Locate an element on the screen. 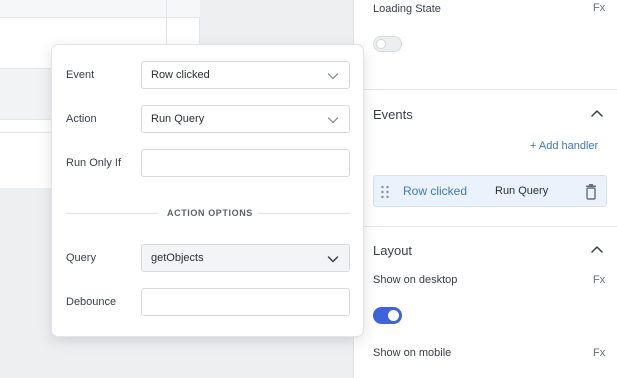  loading-state-toggle is located at coordinates (387, 44).